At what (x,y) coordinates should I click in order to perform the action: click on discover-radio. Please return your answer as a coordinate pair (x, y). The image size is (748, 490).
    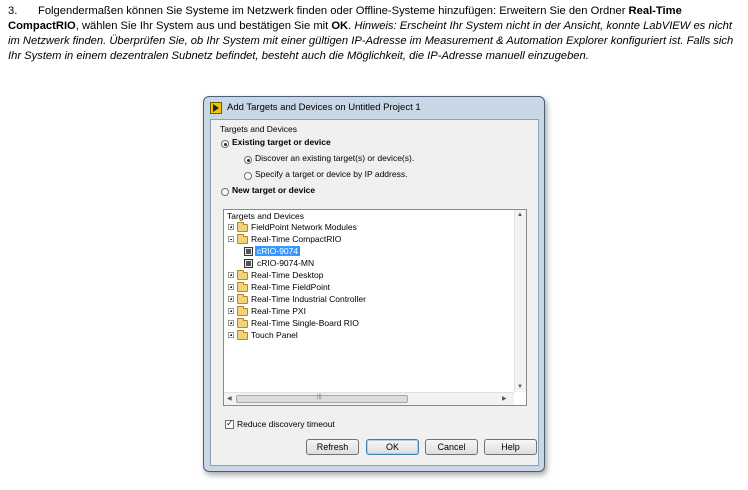
    Looking at the image, I should click on (248, 160).